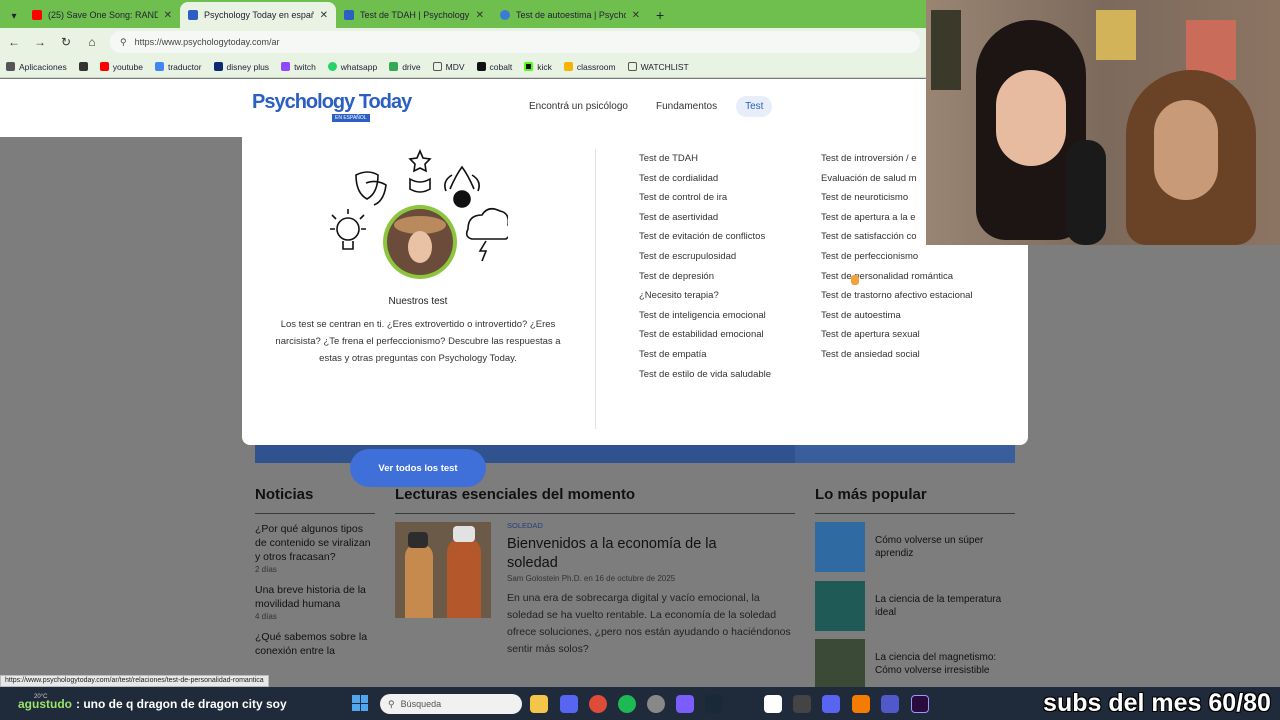 Image resolution: width=1280 pixels, height=720 pixels. I want to click on premiere-icon, so click(920, 704).